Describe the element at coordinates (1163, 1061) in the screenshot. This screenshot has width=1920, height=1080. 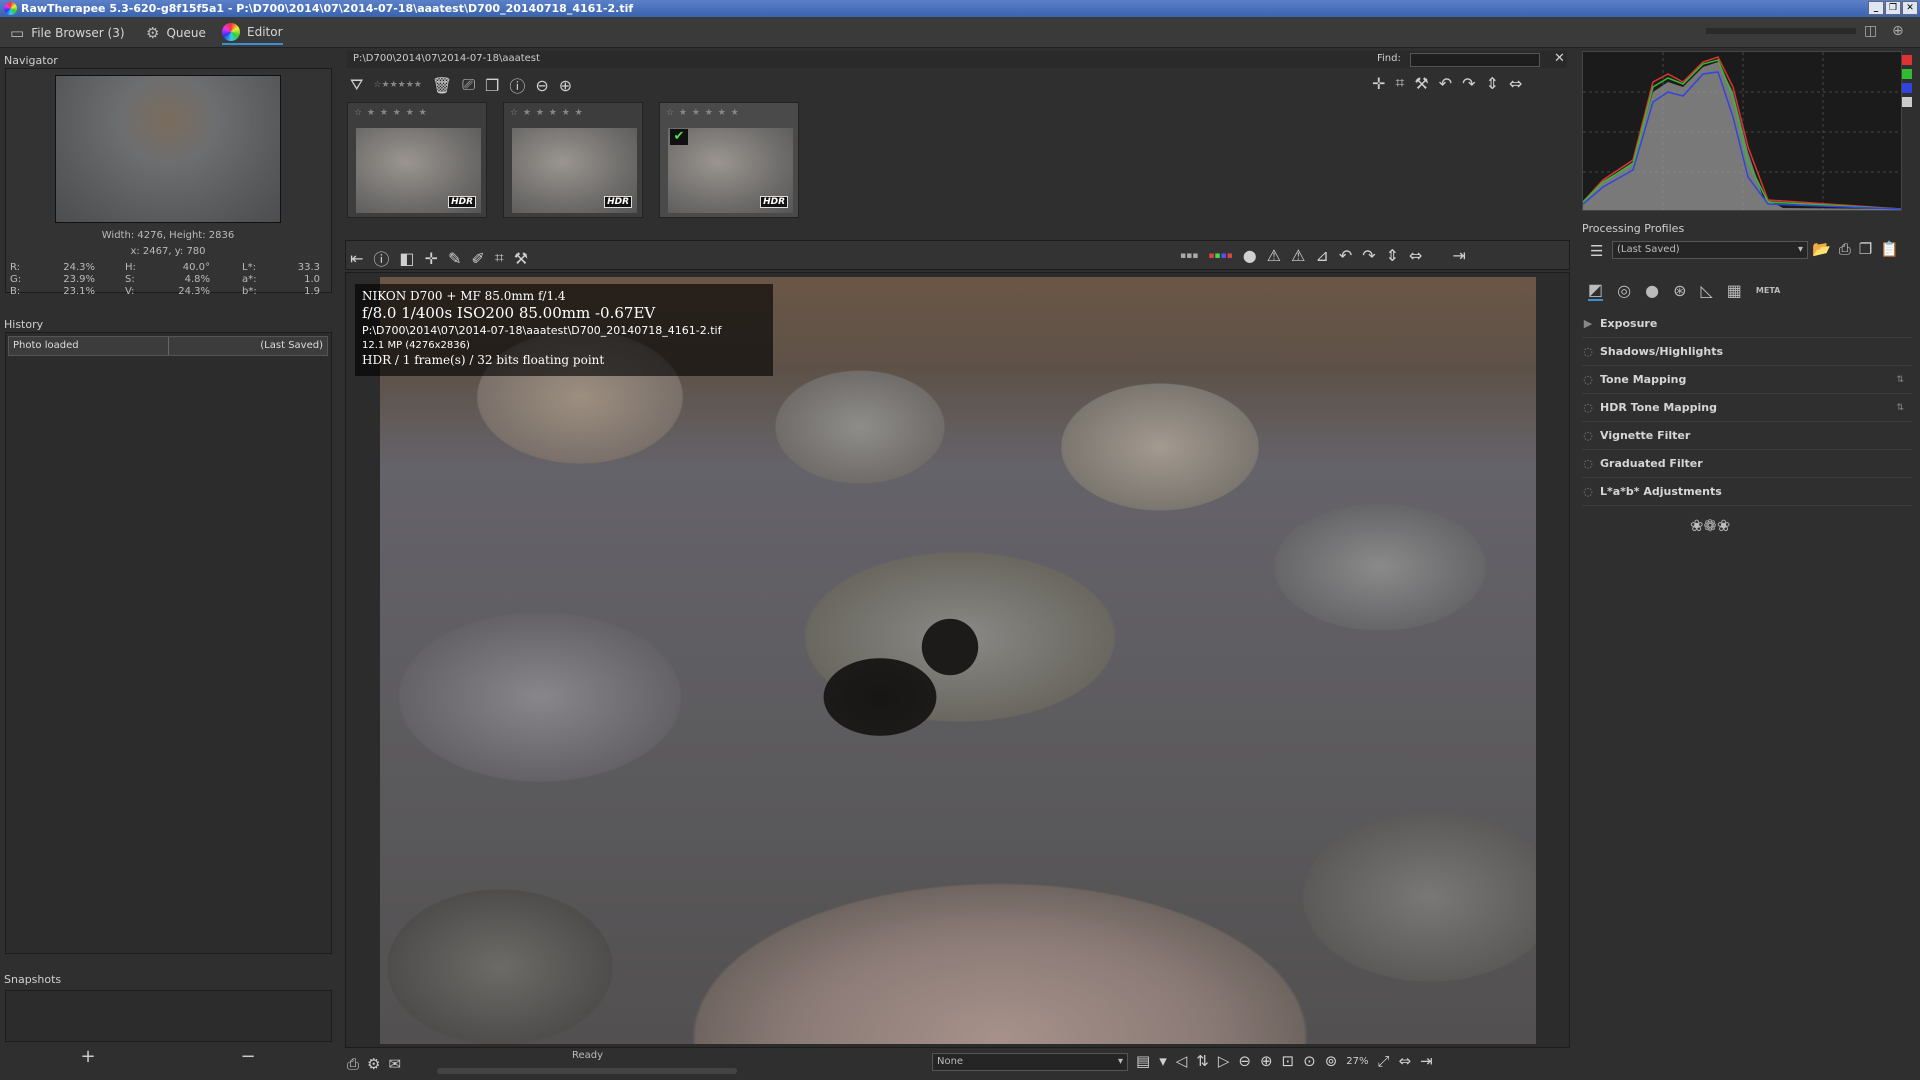
I see `dropdown-arrow-icon: ▾` at that location.